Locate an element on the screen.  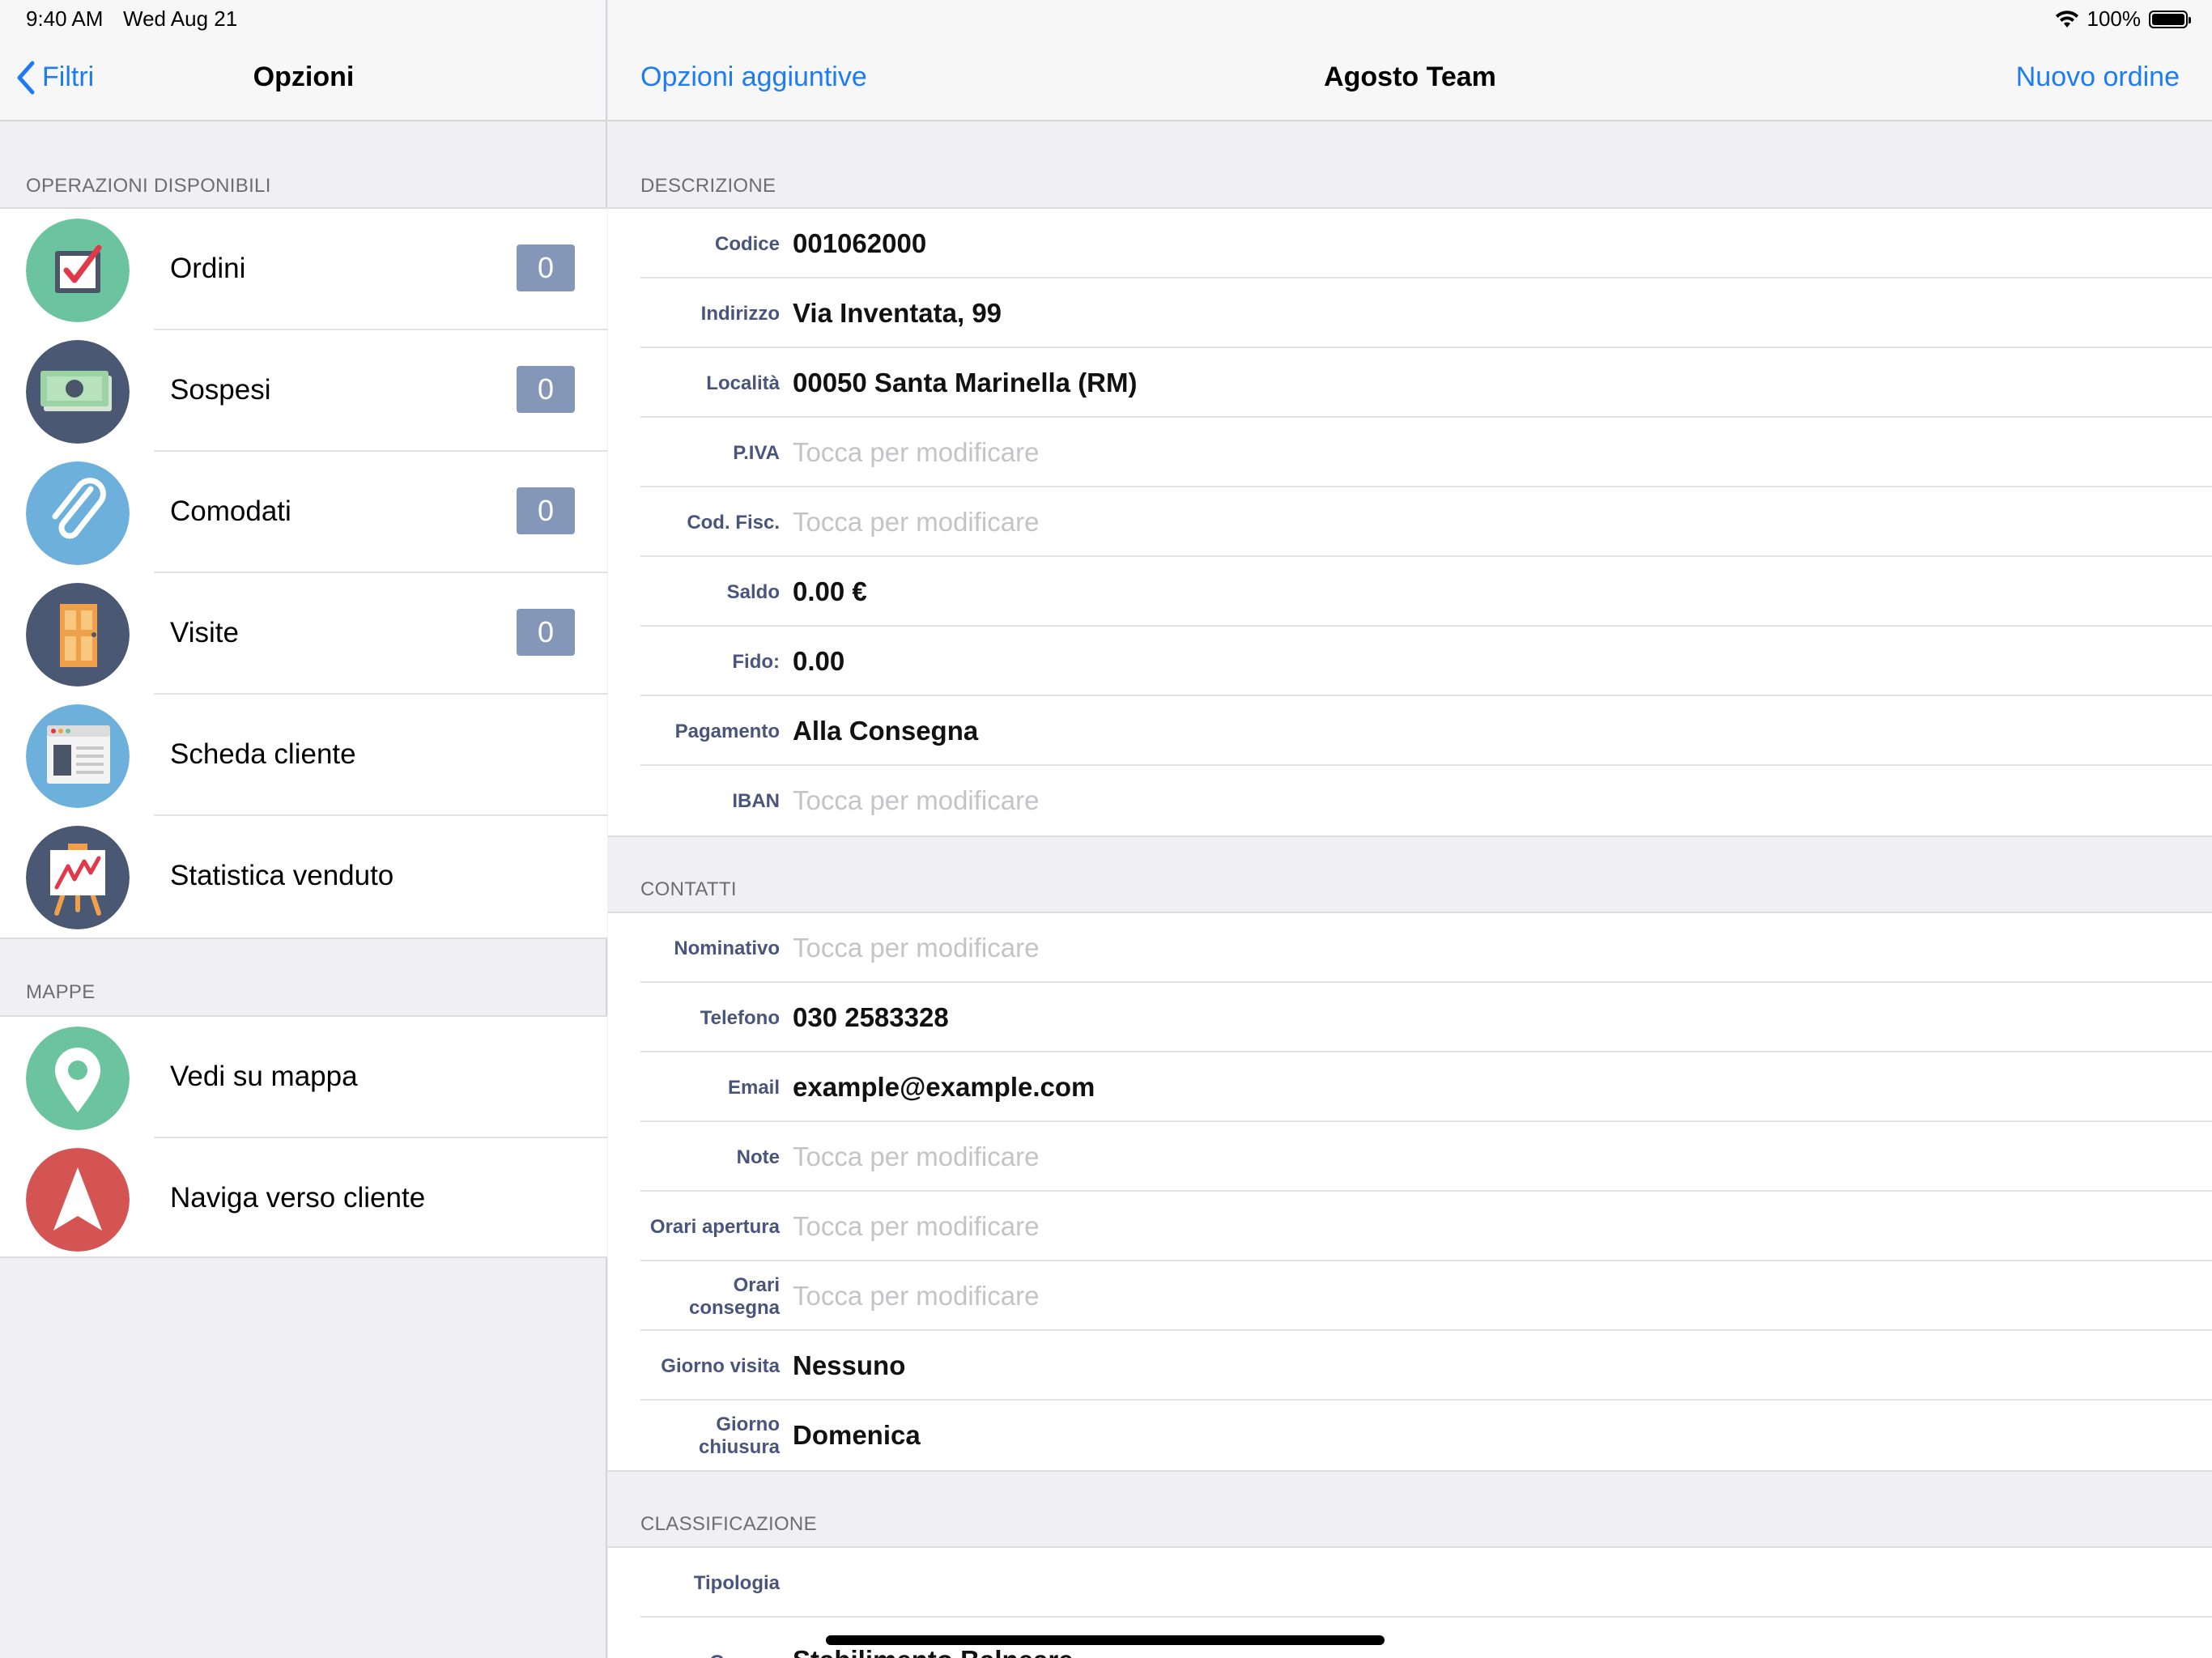
field-label: Codice is located at coordinates (747, 244).